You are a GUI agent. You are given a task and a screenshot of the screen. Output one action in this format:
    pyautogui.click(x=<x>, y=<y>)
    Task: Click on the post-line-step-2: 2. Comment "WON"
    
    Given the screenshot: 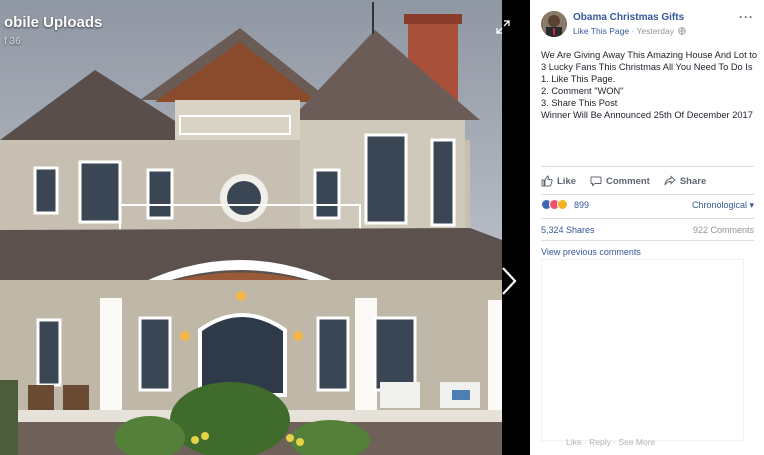 What is the action you would take?
    pyautogui.click(x=582, y=91)
    